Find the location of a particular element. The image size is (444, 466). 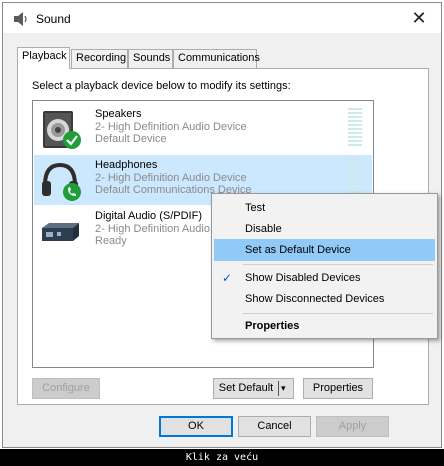

dropdown-arrow-icon: ▾ is located at coordinates (283, 388).